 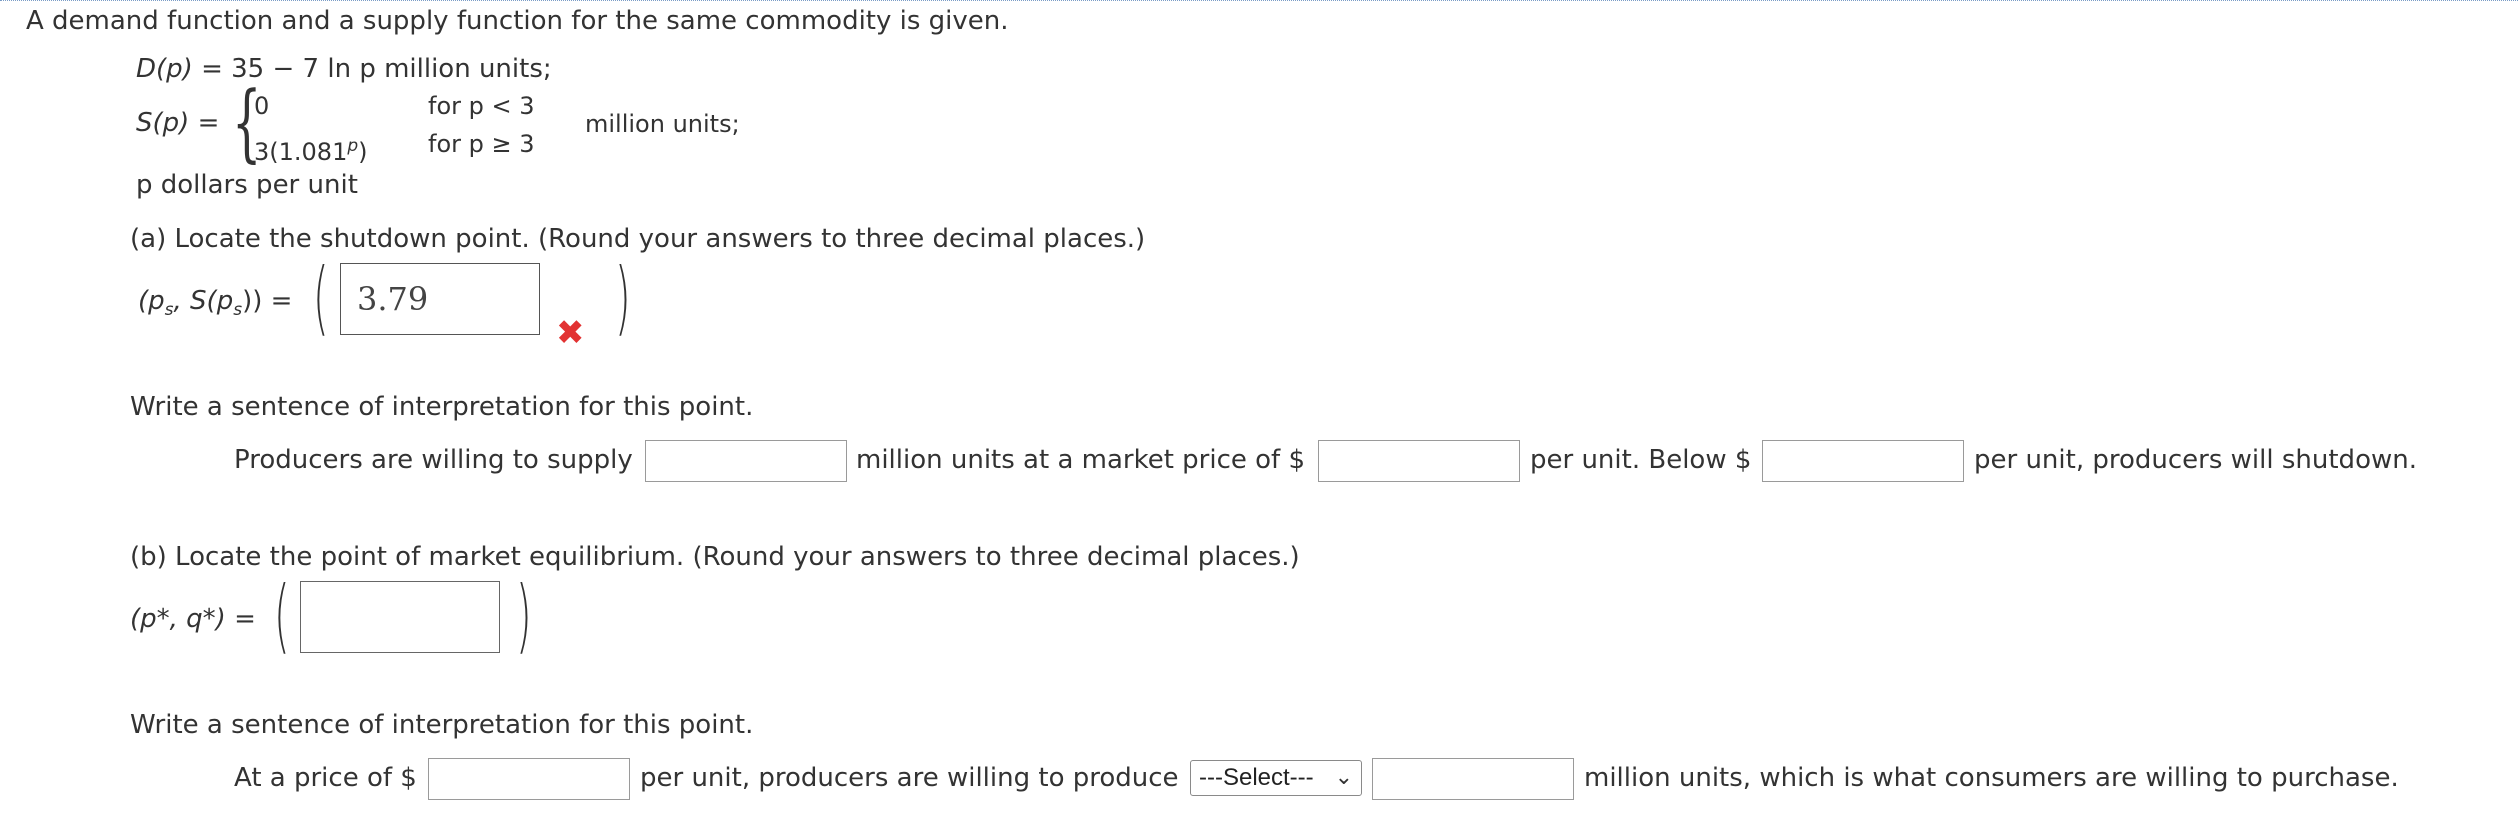 I want to click on shutdown-price-input, so click(x=1863, y=461).